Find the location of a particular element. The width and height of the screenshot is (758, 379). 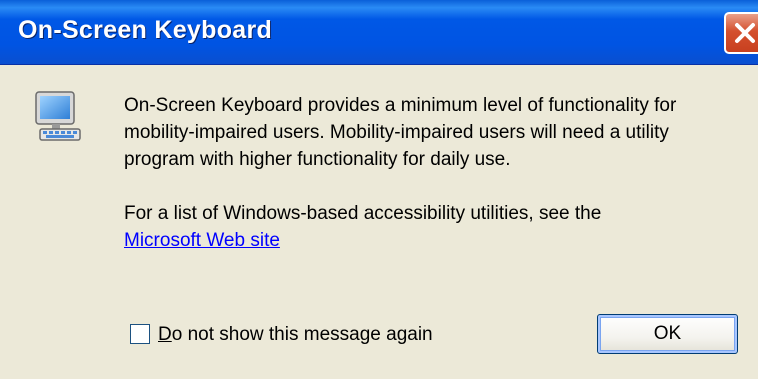

ok-button: OK is located at coordinates (667, 334).